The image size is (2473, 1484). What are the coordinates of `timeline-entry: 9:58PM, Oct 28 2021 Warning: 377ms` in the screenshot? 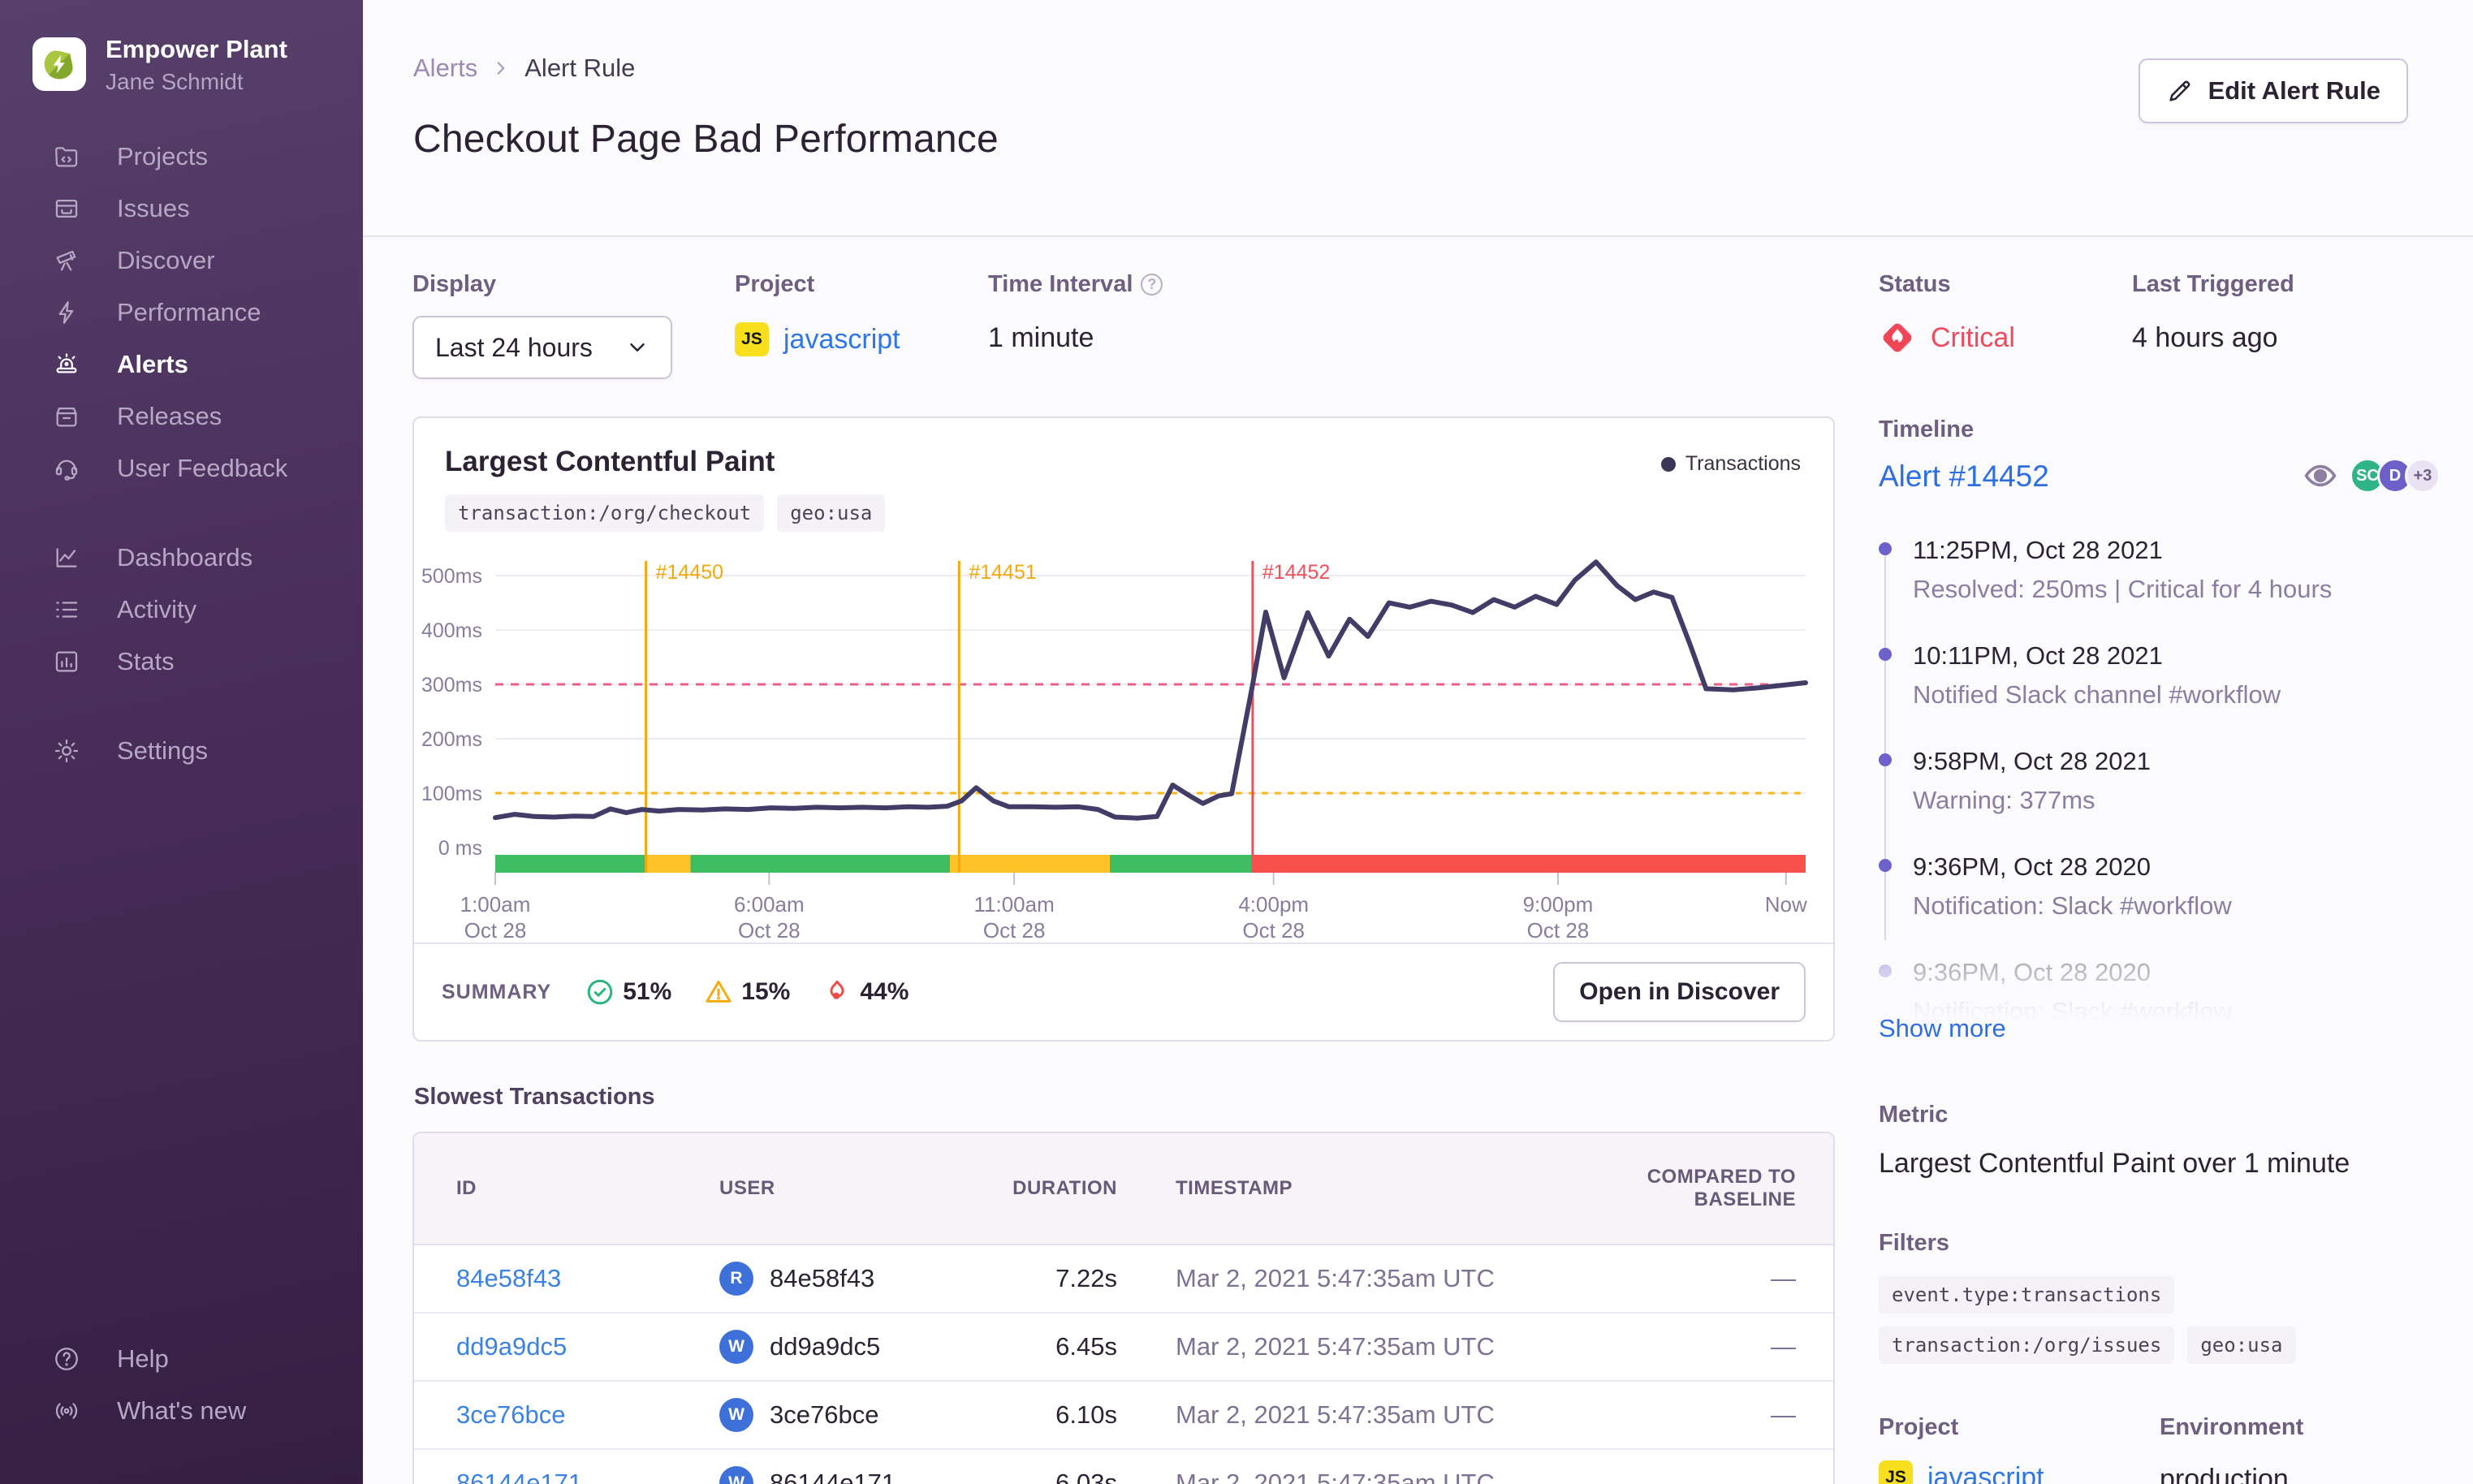 It's located at (2160, 781).